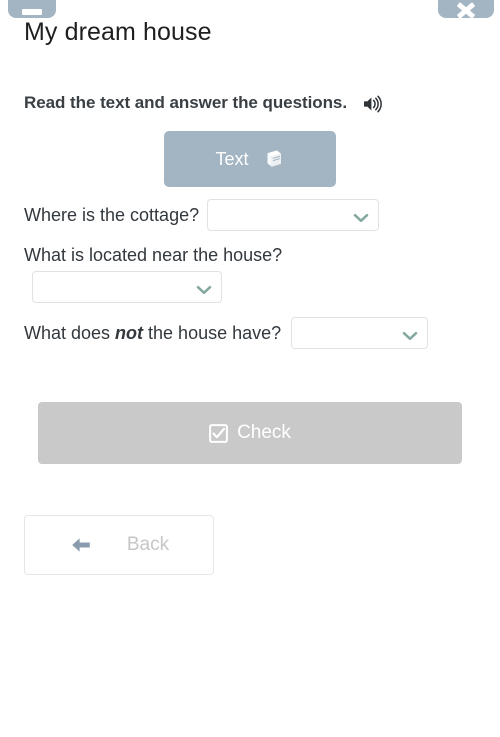 The width and height of the screenshot is (500, 737). I want to click on checkbox-checked-icon, so click(218, 433).